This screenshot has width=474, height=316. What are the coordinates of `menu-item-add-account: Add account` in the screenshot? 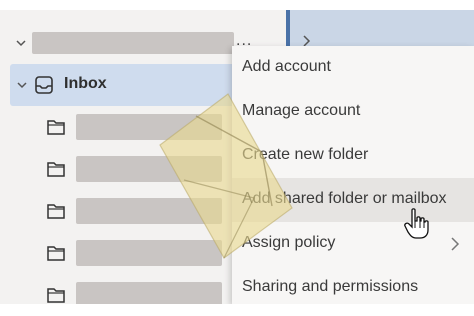 It's located at (353, 68).